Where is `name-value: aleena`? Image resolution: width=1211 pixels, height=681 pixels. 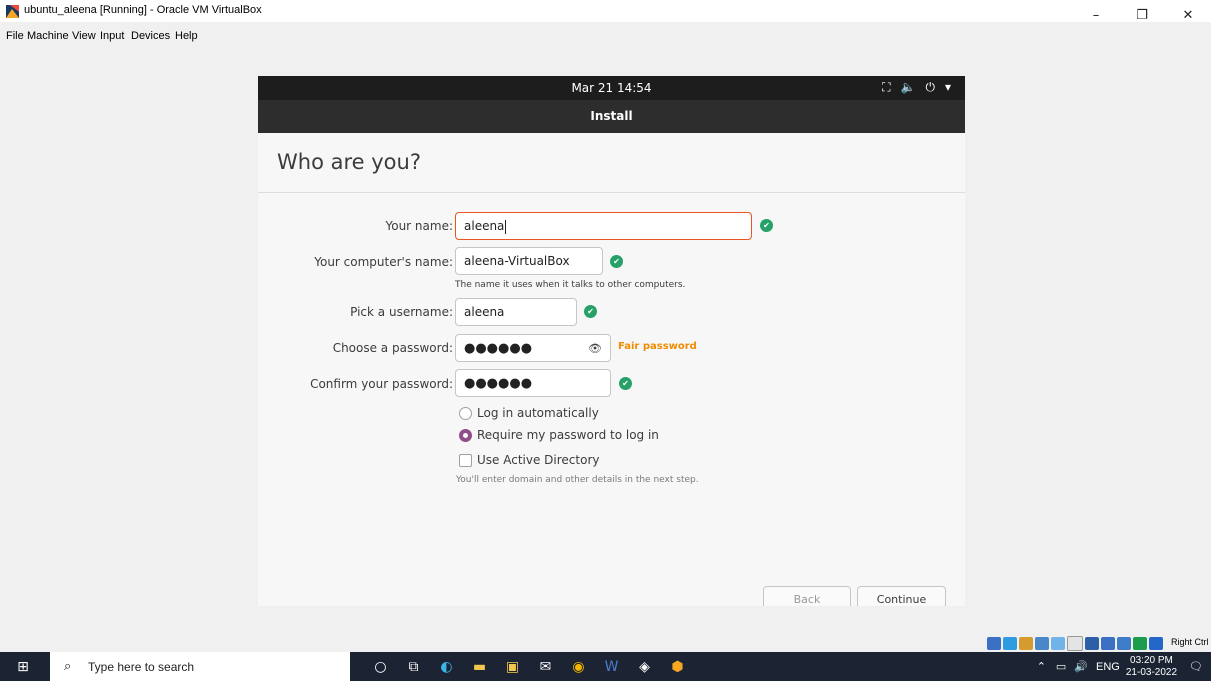
name-value: aleena is located at coordinates (484, 226).